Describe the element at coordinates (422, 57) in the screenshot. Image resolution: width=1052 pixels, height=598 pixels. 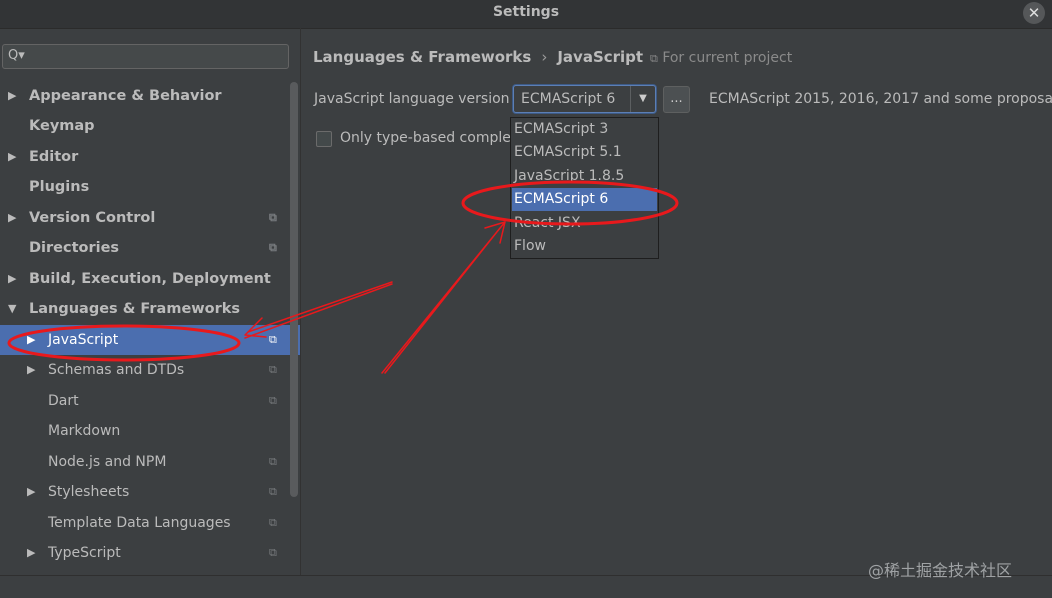
I see `breadcrumb-parent: Languages & Frameworks` at that location.